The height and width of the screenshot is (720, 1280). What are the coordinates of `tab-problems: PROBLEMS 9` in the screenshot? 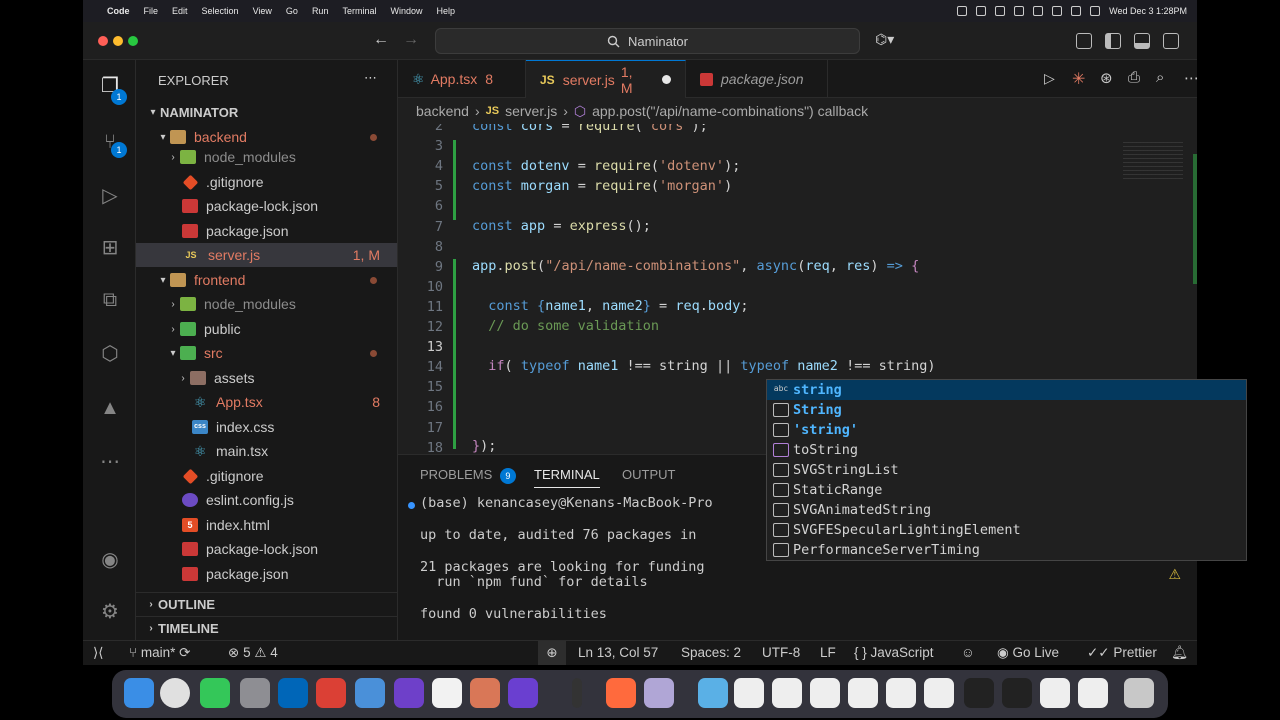 It's located at (468, 475).